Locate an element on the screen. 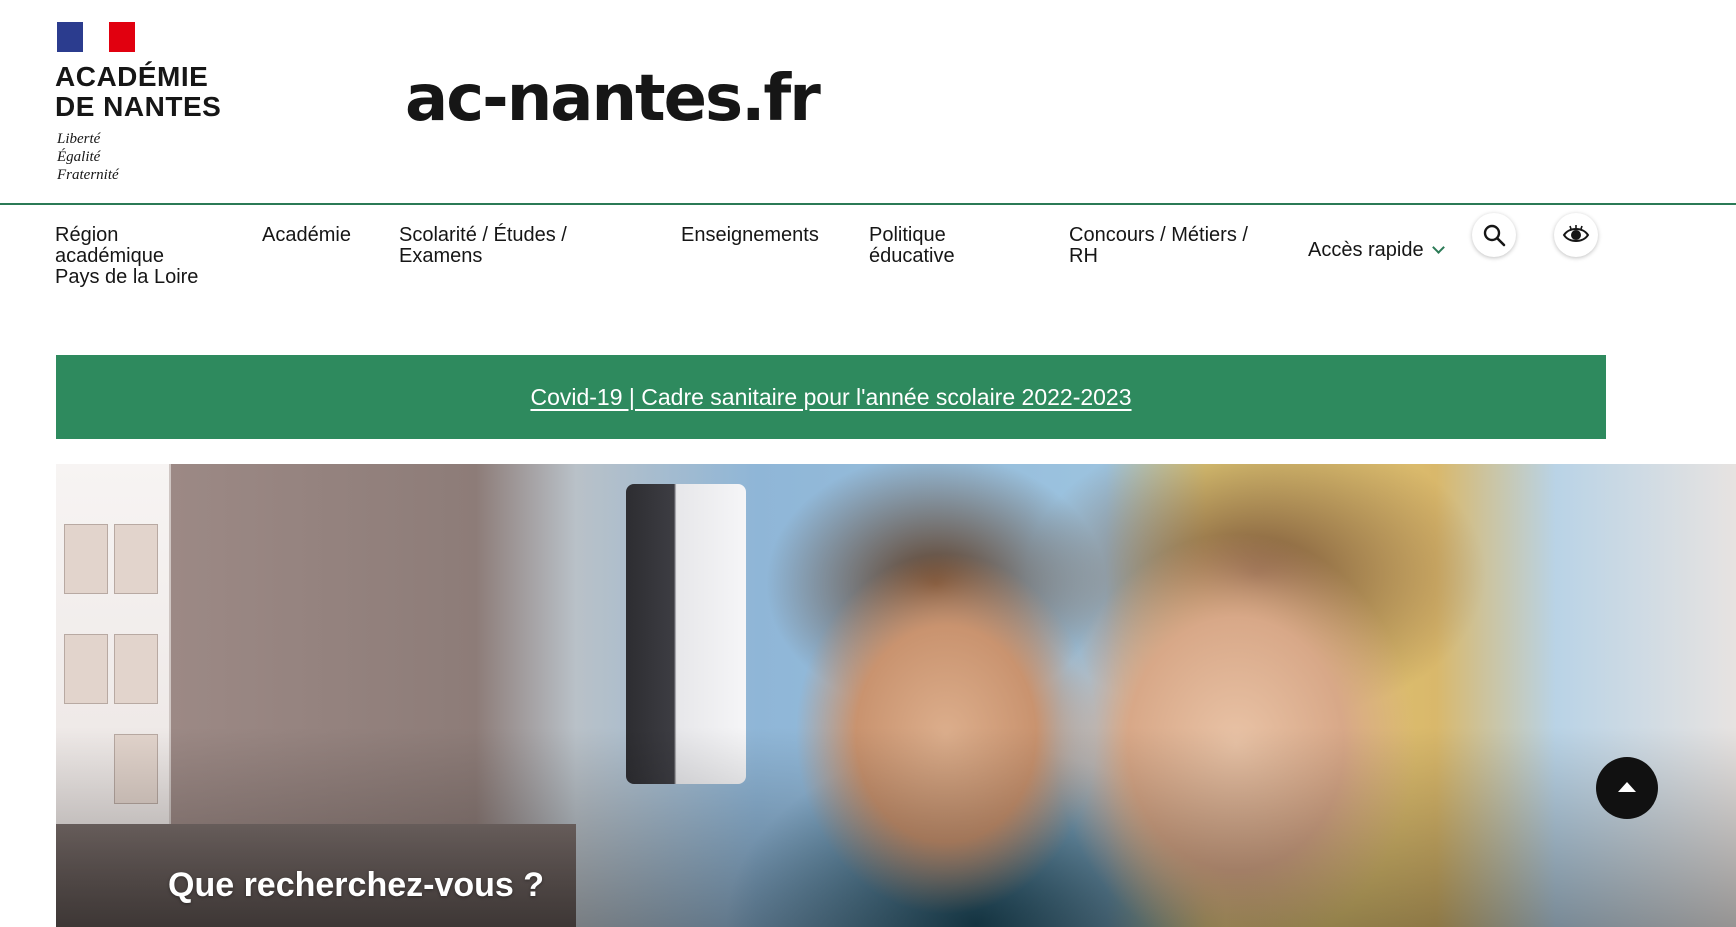 The width and height of the screenshot is (1736, 927). nav-item-politique: Politique éducative is located at coordinates (912, 246).